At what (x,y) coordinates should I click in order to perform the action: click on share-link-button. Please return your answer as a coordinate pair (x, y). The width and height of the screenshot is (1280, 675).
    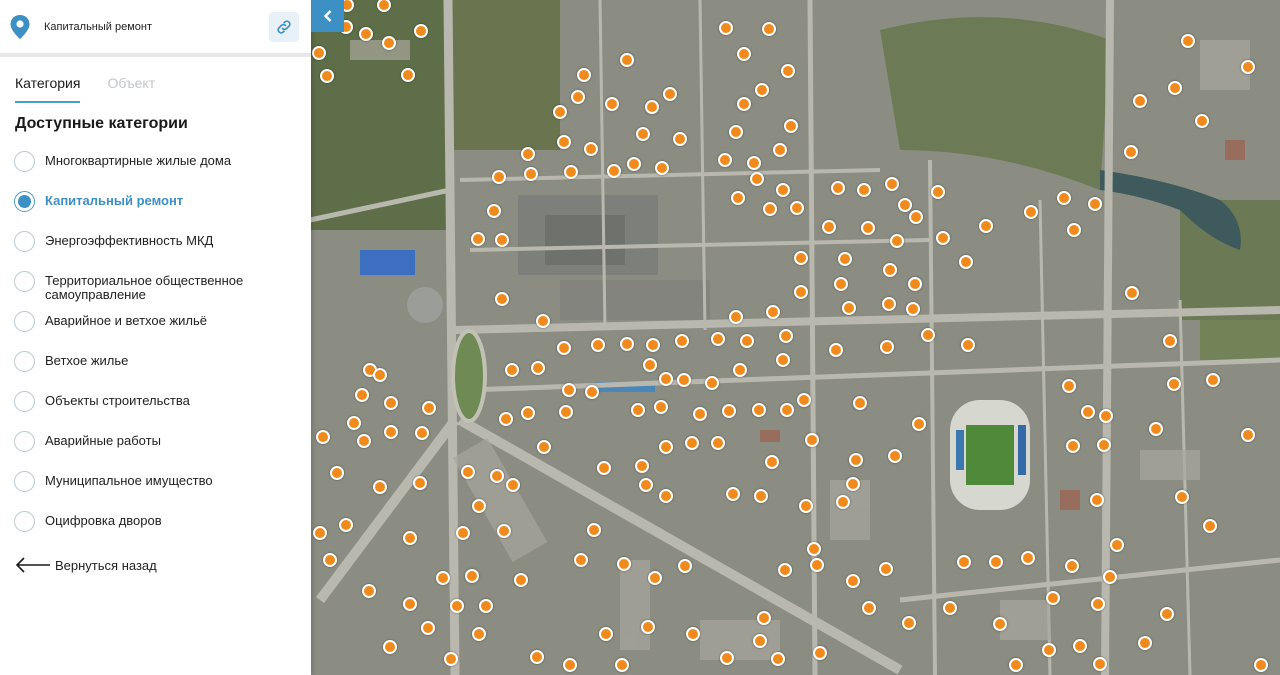
    Looking at the image, I should click on (284, 26).